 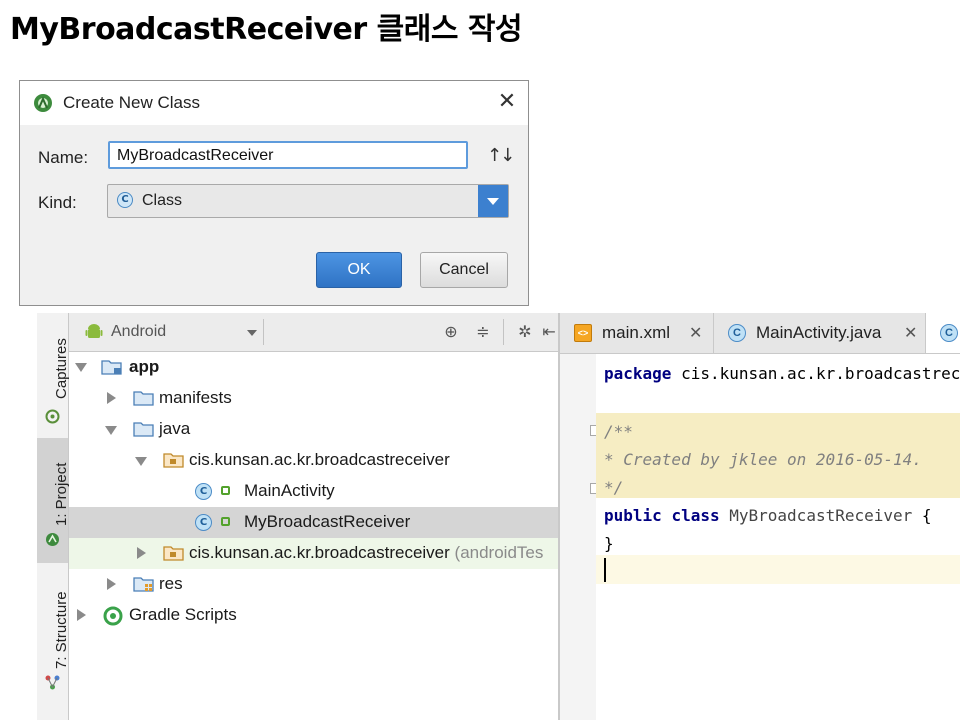 What do you see at coordinates (266, 29) in the screenshot?
I see `slide-title: MyBroadcastReceiver 클래스 작성` at bounding box center [266, 29].